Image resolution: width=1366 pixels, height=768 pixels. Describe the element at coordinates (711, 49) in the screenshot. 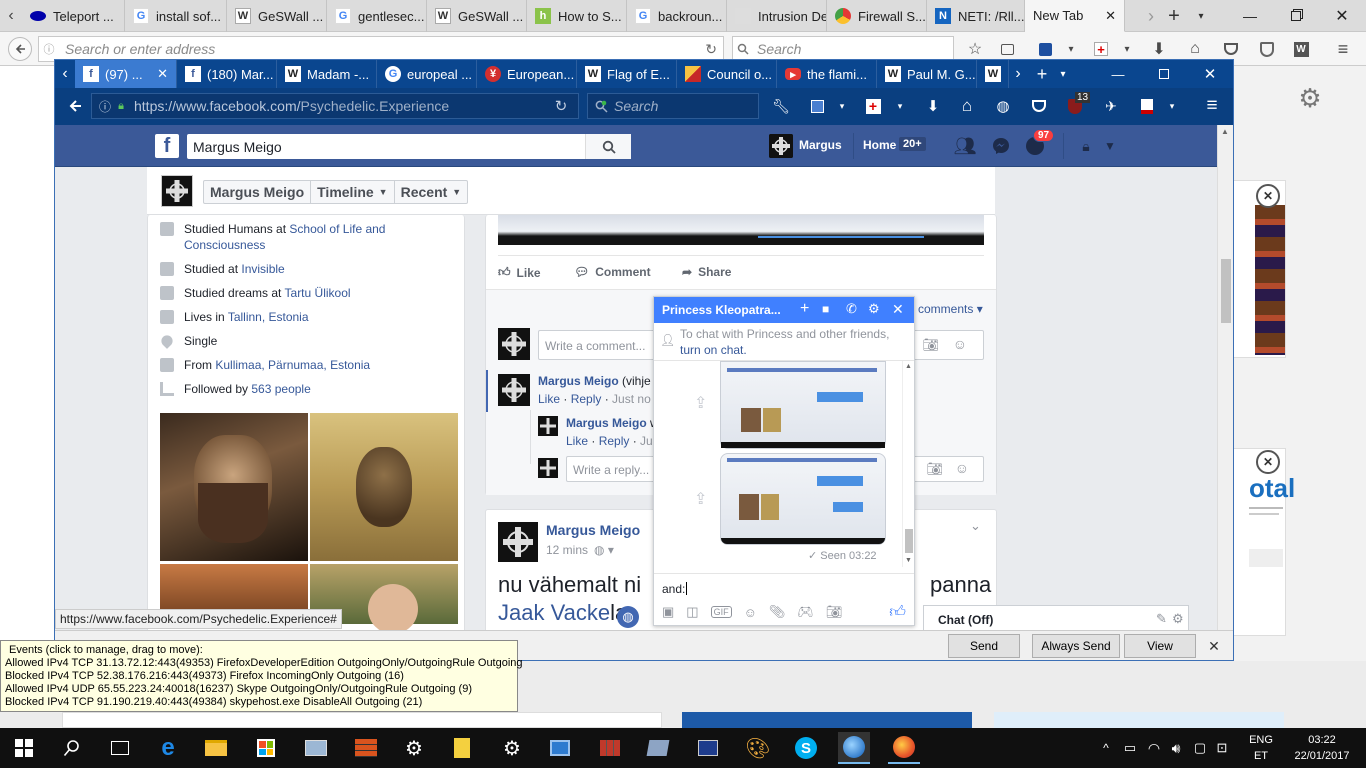

I see `reload-icon: ↻` at that location.